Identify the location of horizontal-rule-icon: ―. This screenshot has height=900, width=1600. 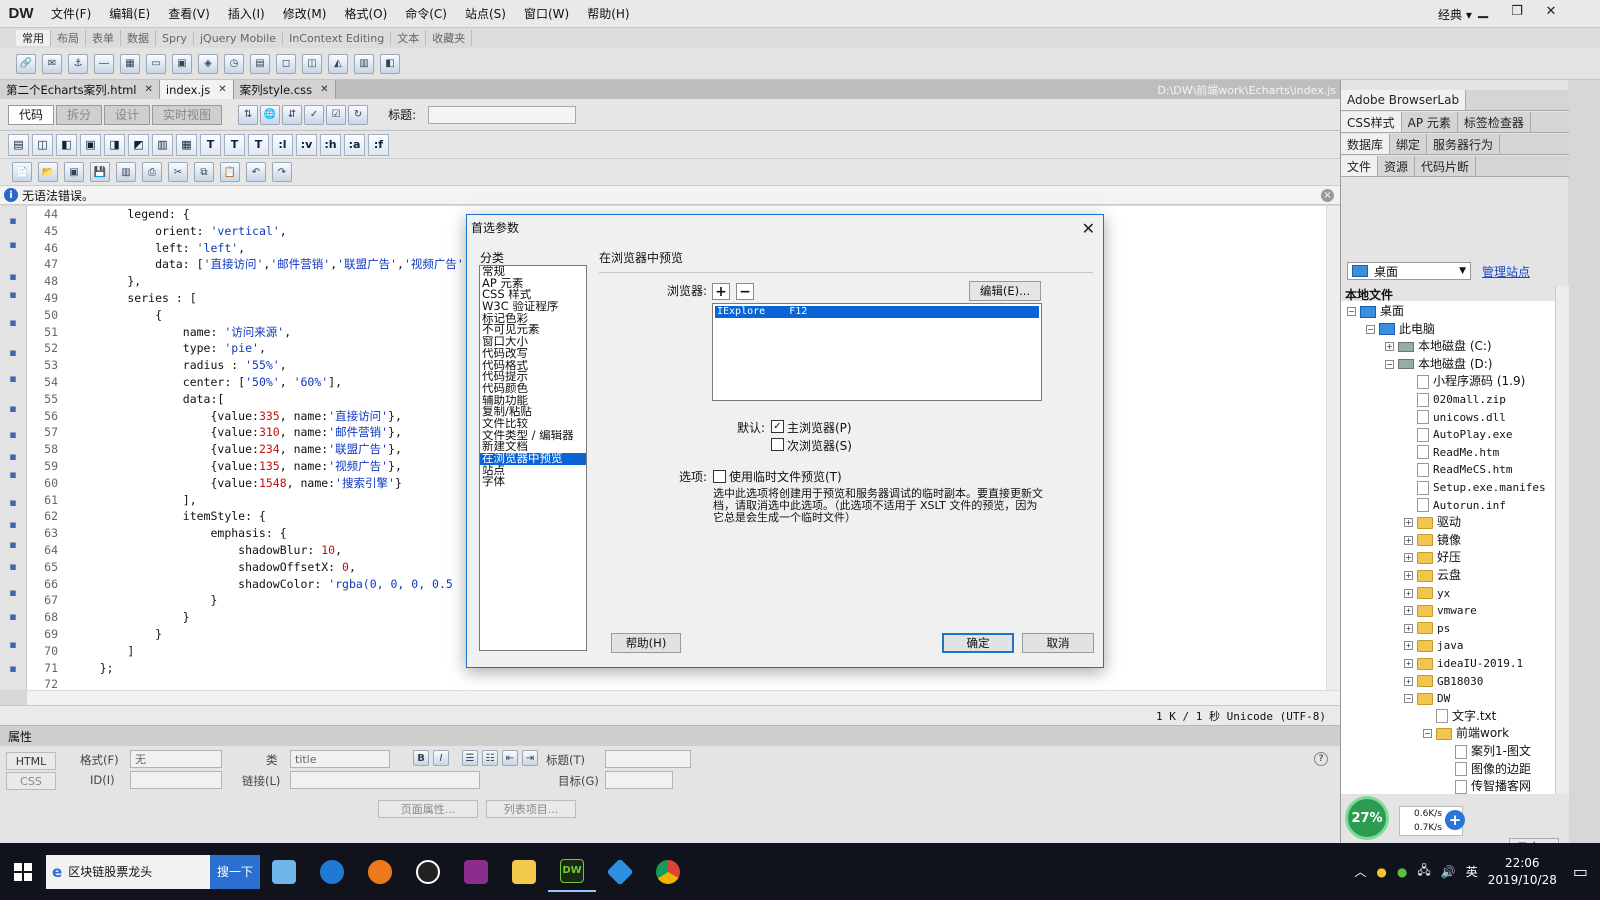
(104, 63).